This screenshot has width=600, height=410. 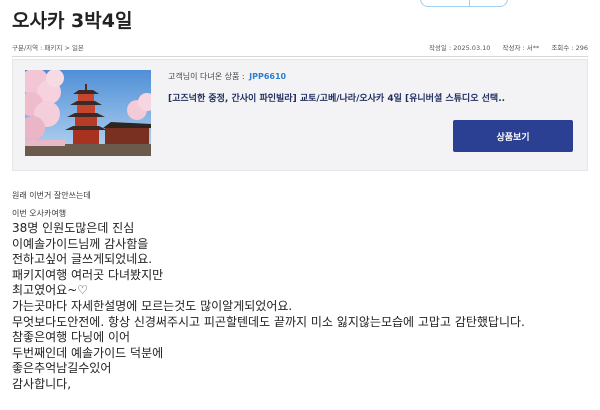 I want to click on post-meta: 작성일 : 2025.03.10 작성자 : 서** 조회수 : 296, so click(x=503, y=47).